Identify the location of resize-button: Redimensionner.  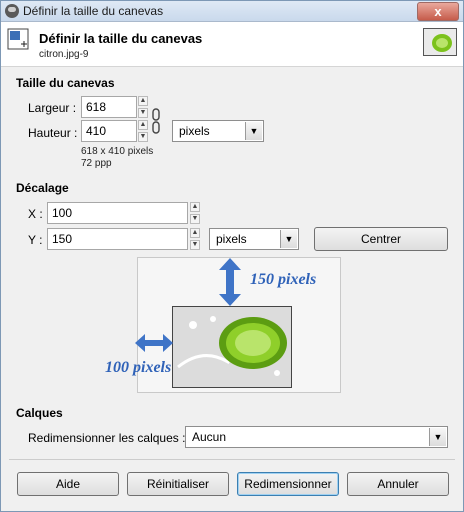
(288, 484).